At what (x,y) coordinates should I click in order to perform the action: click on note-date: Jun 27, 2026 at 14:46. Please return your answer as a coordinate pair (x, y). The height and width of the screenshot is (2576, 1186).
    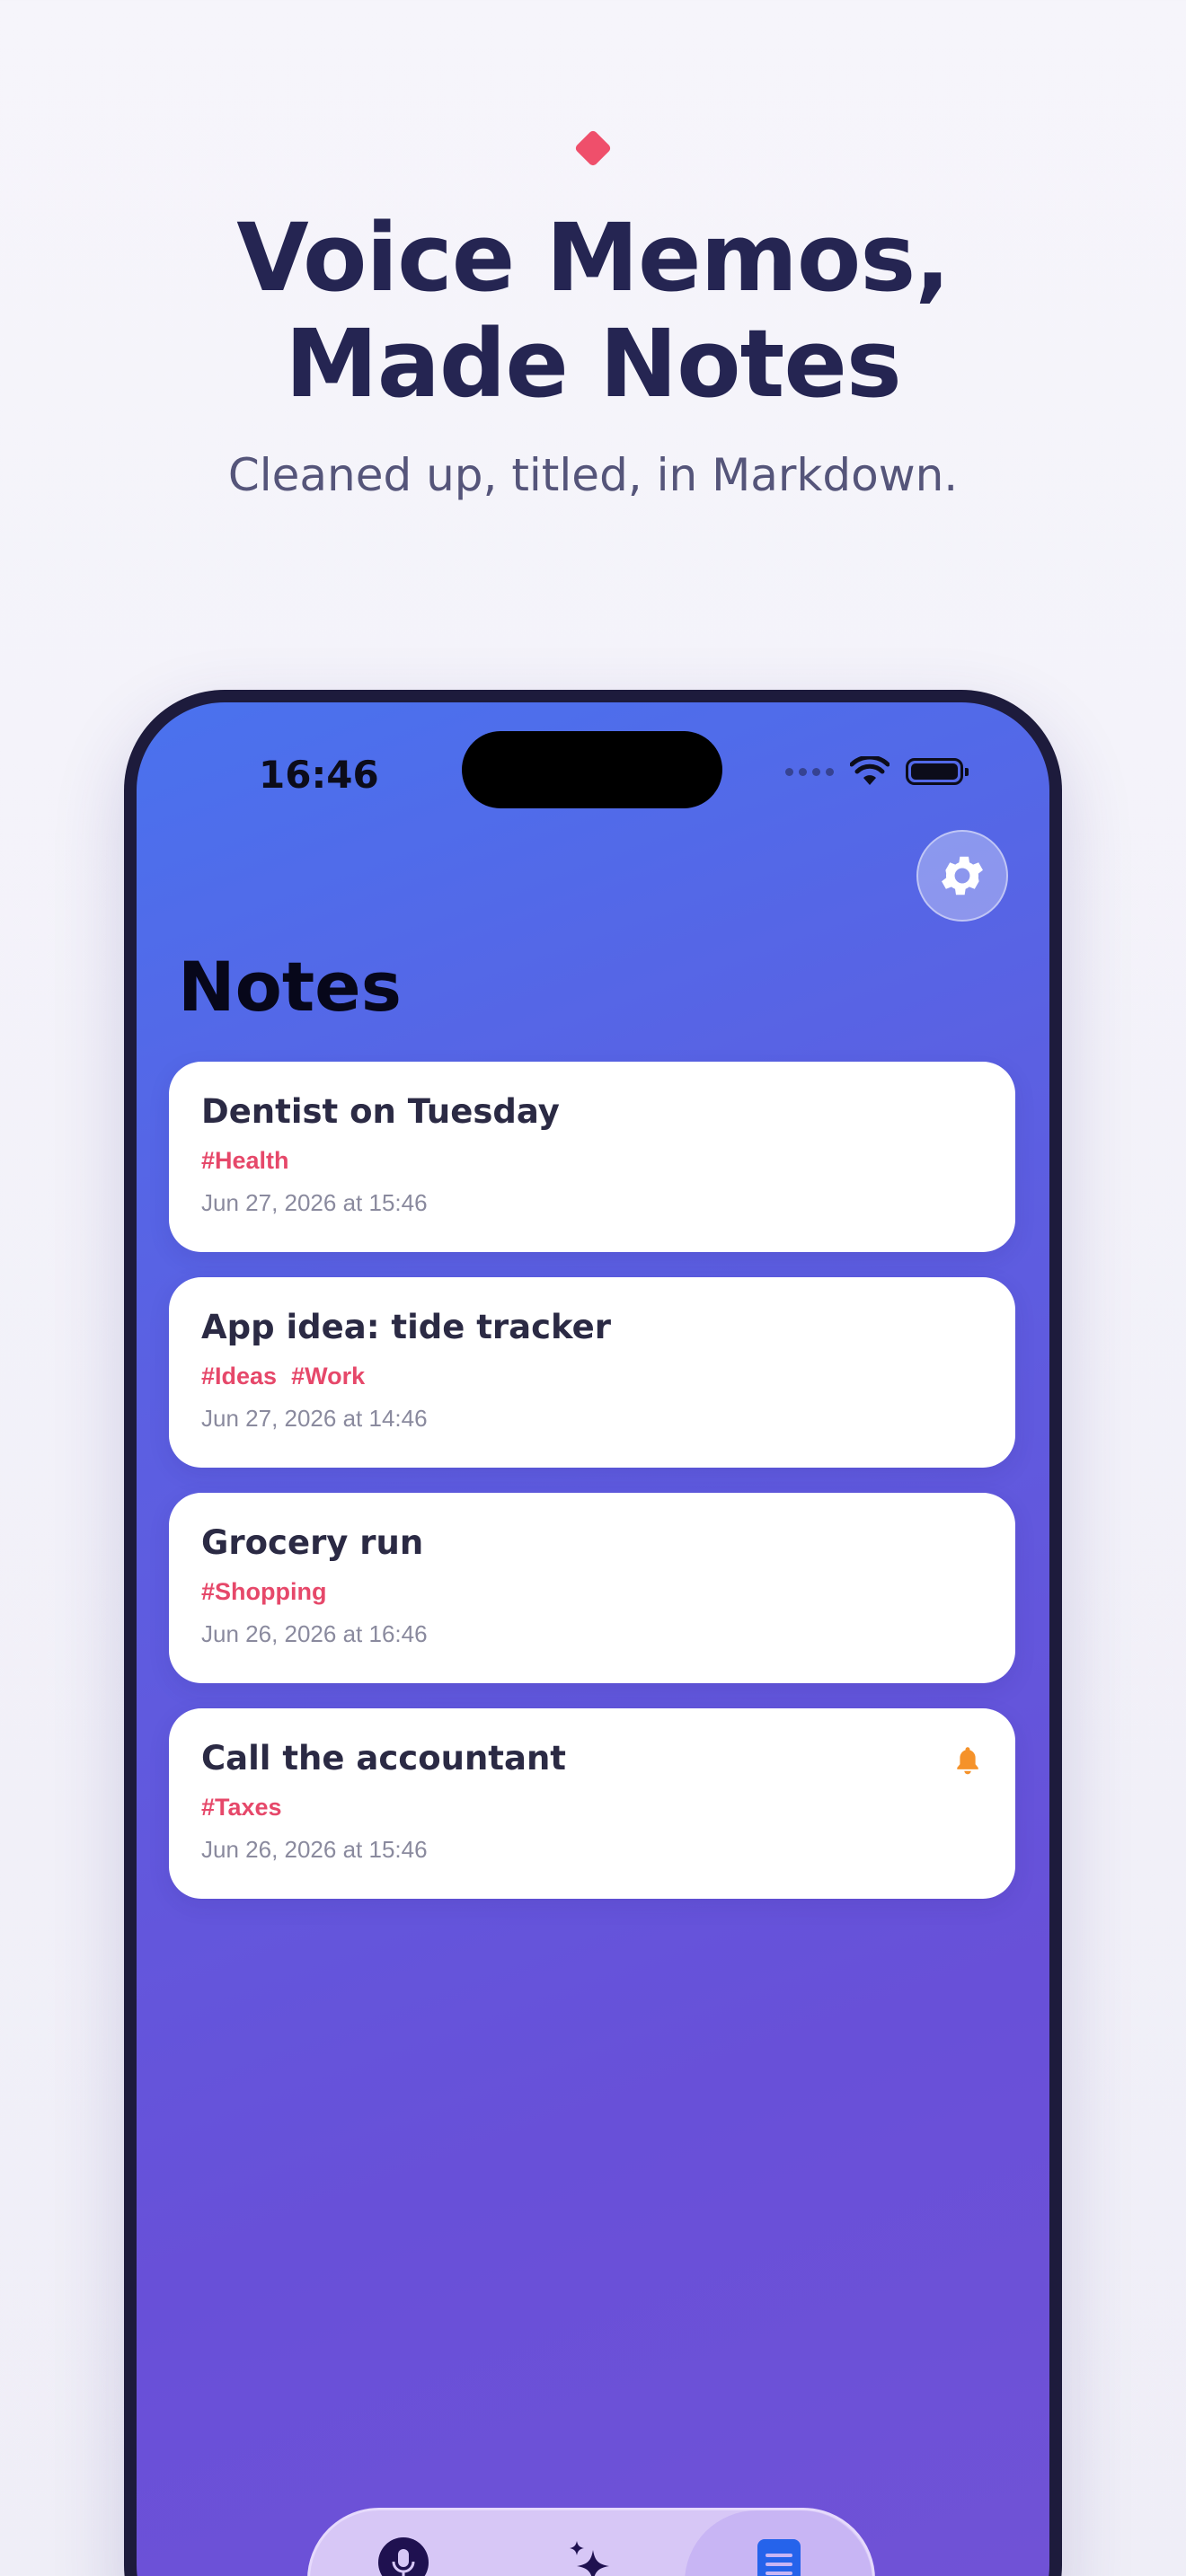
    Looking at the image, I should click on (314, 1418).